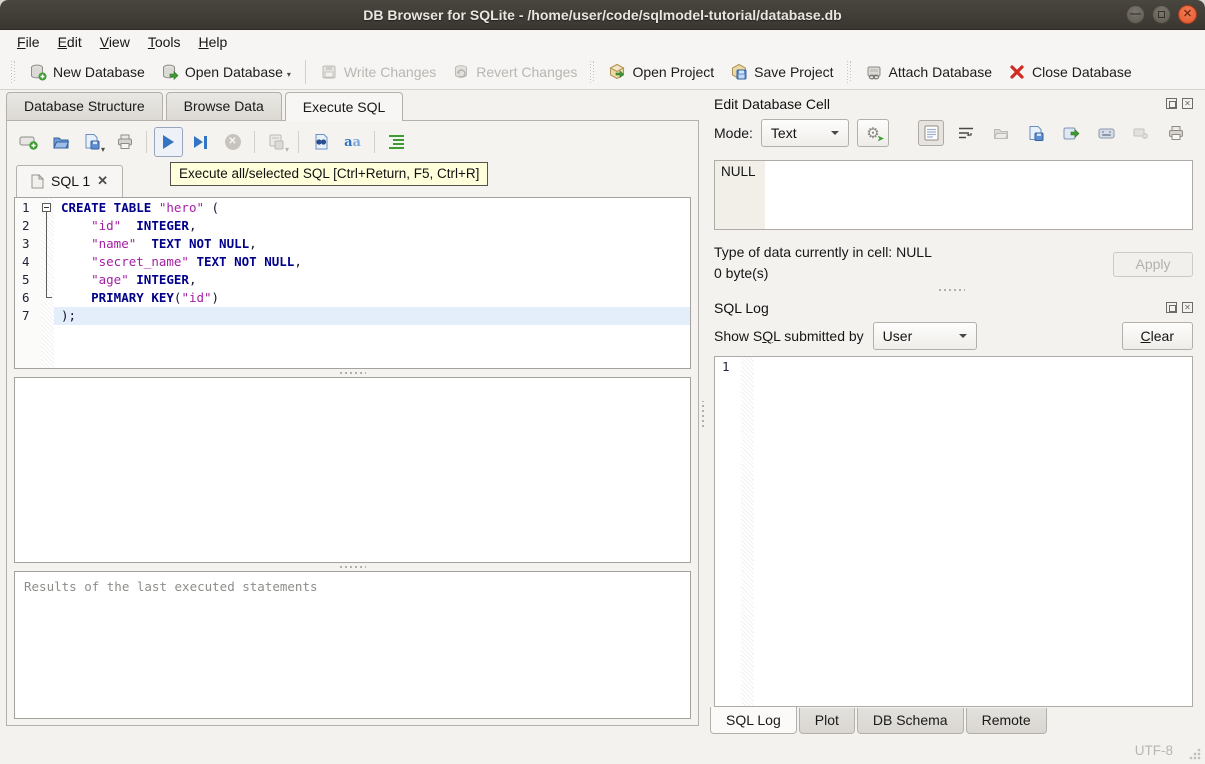 The image size is (1205, 764). I want to click on new-sql-tab-button, so click(28, 142).